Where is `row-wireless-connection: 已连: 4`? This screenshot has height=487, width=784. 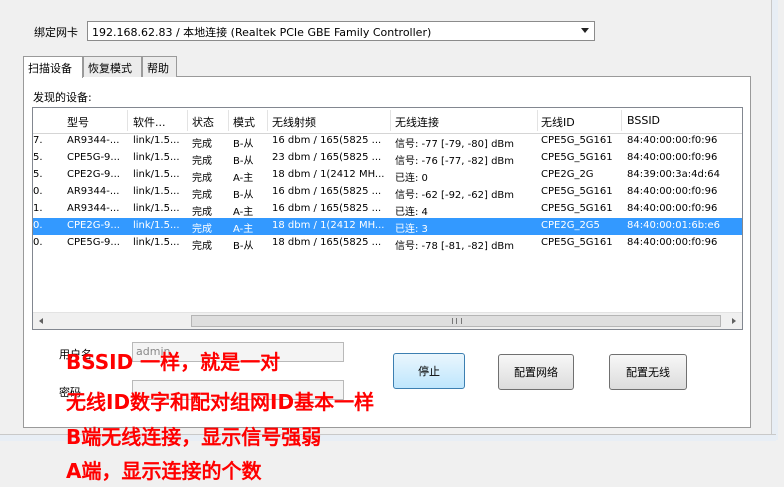
row-wireless-connection: 已连: 4 is located at coordinates (411, 212).